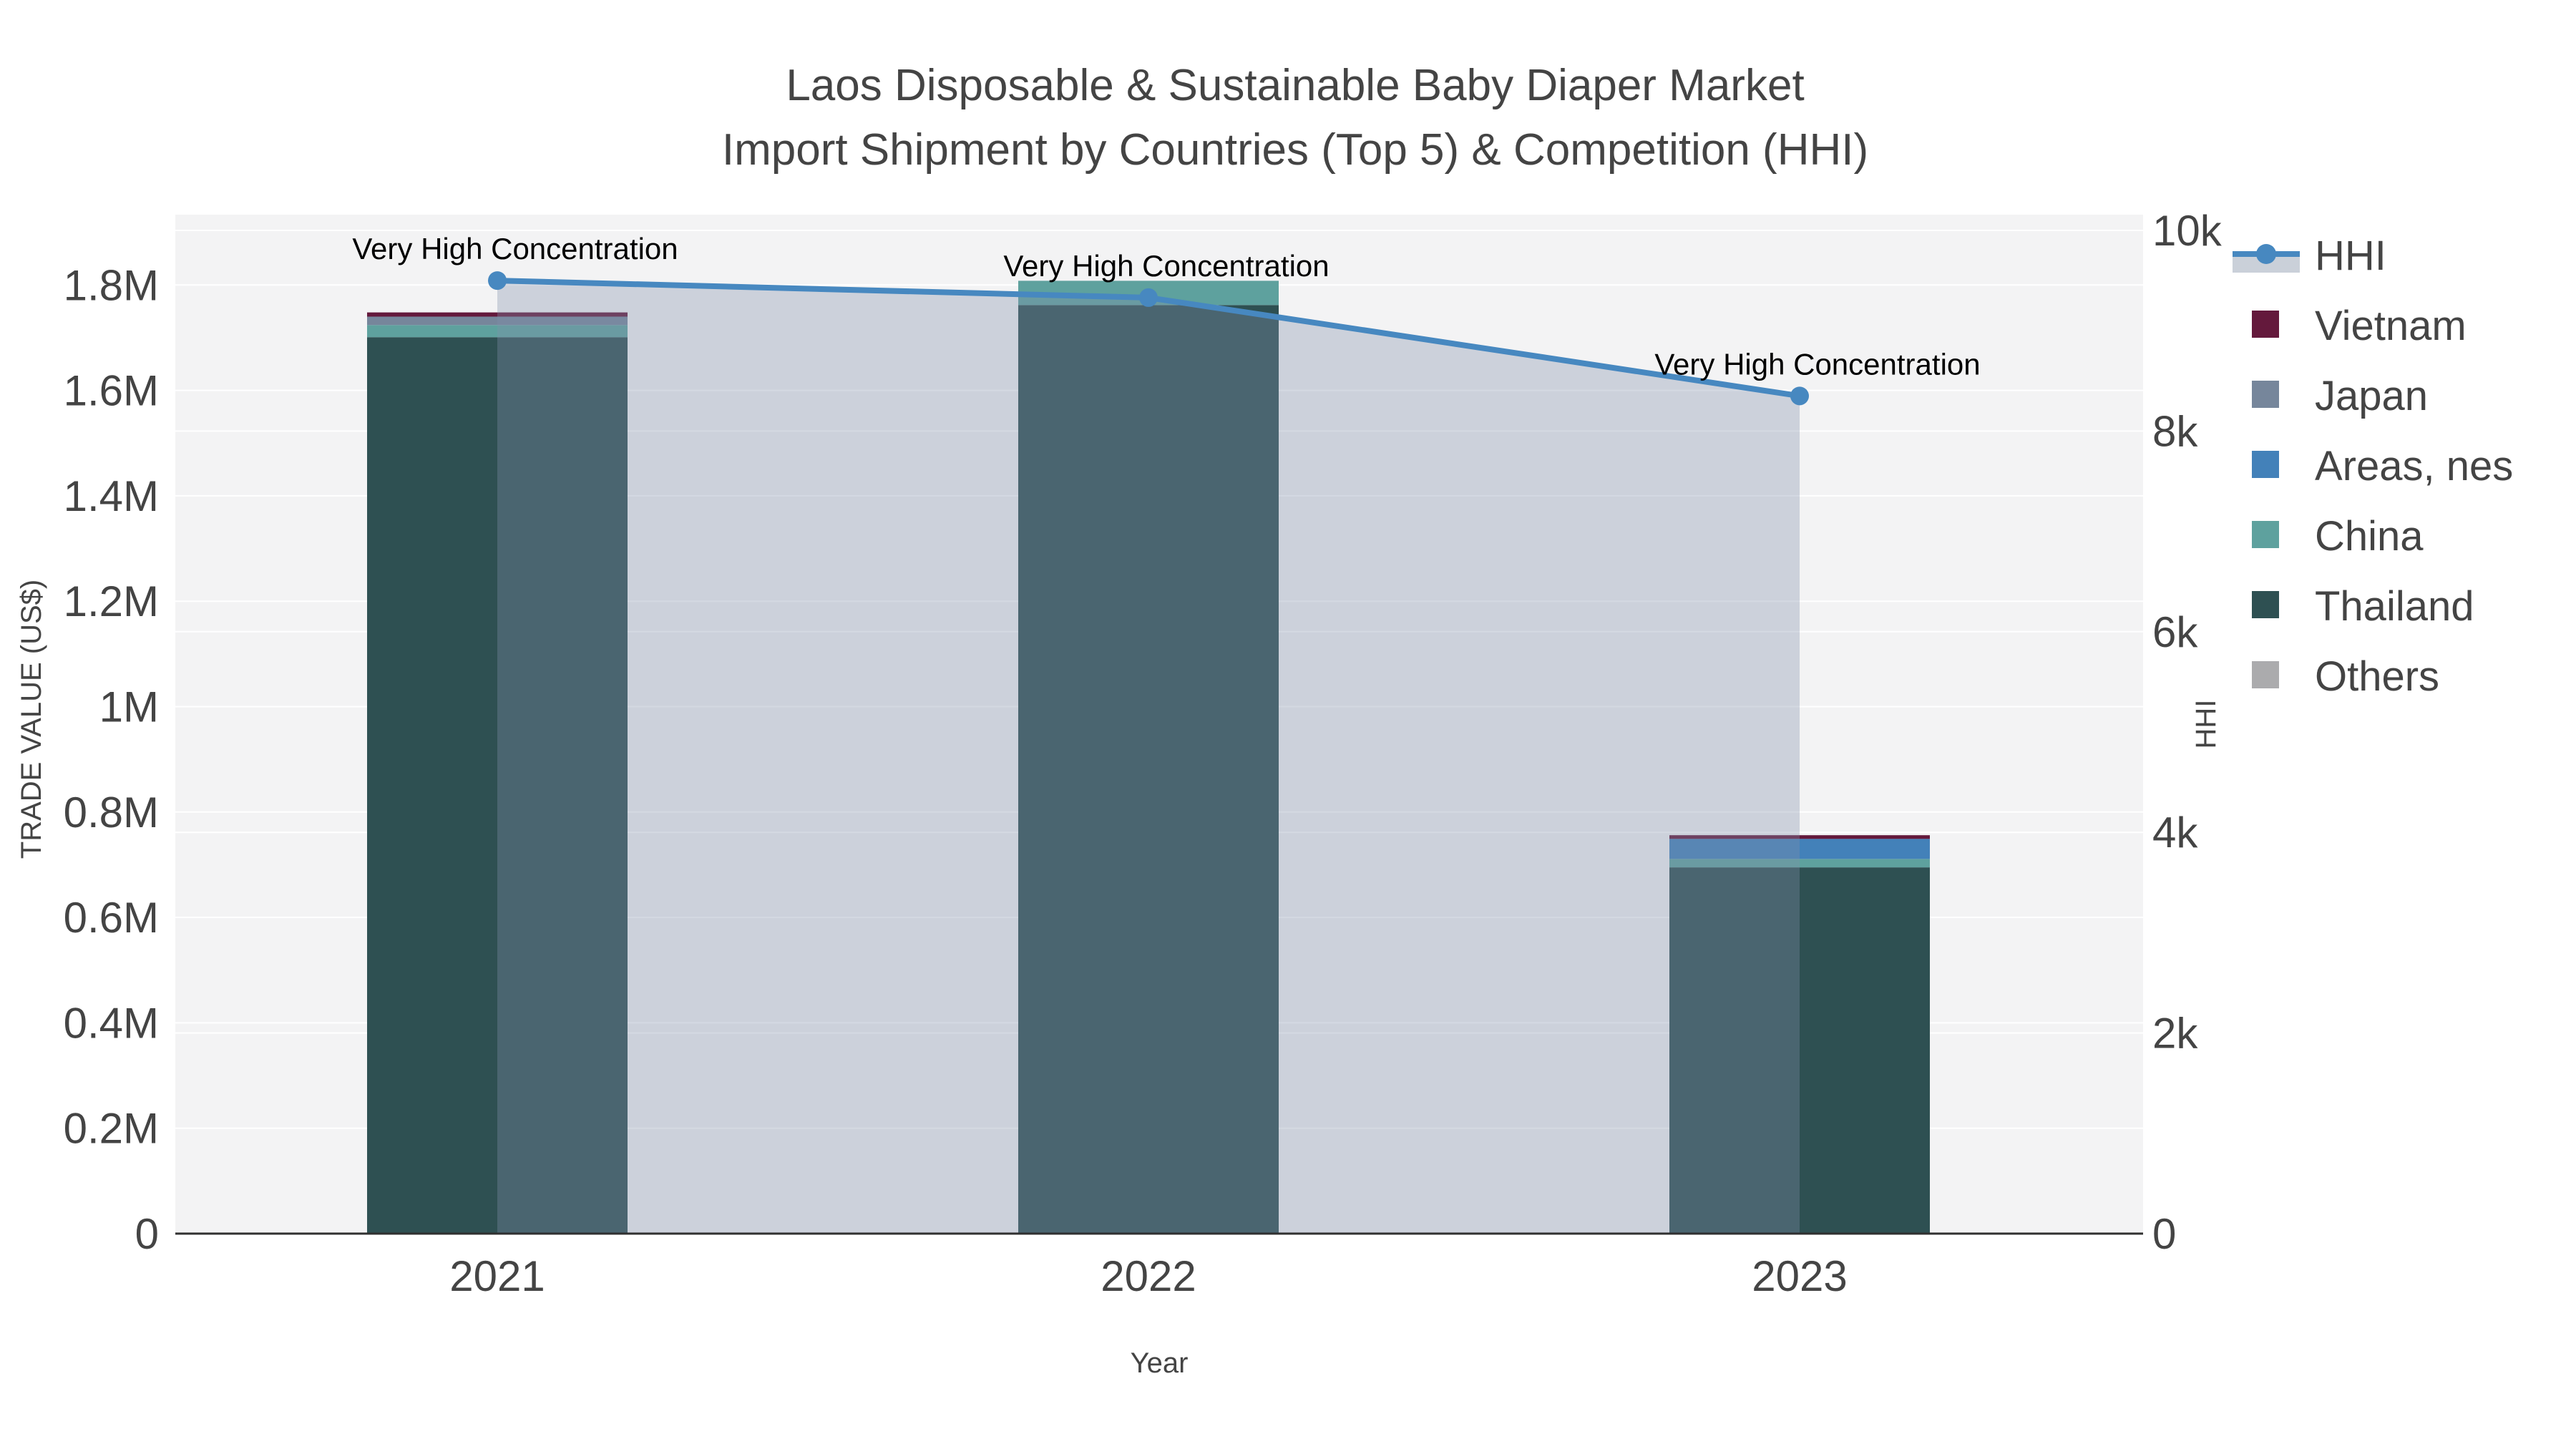 The width and height of the screenshot is (2576, 1449). I want to click on legend-item-vietnam: Vietnam, so click(2359, 326).